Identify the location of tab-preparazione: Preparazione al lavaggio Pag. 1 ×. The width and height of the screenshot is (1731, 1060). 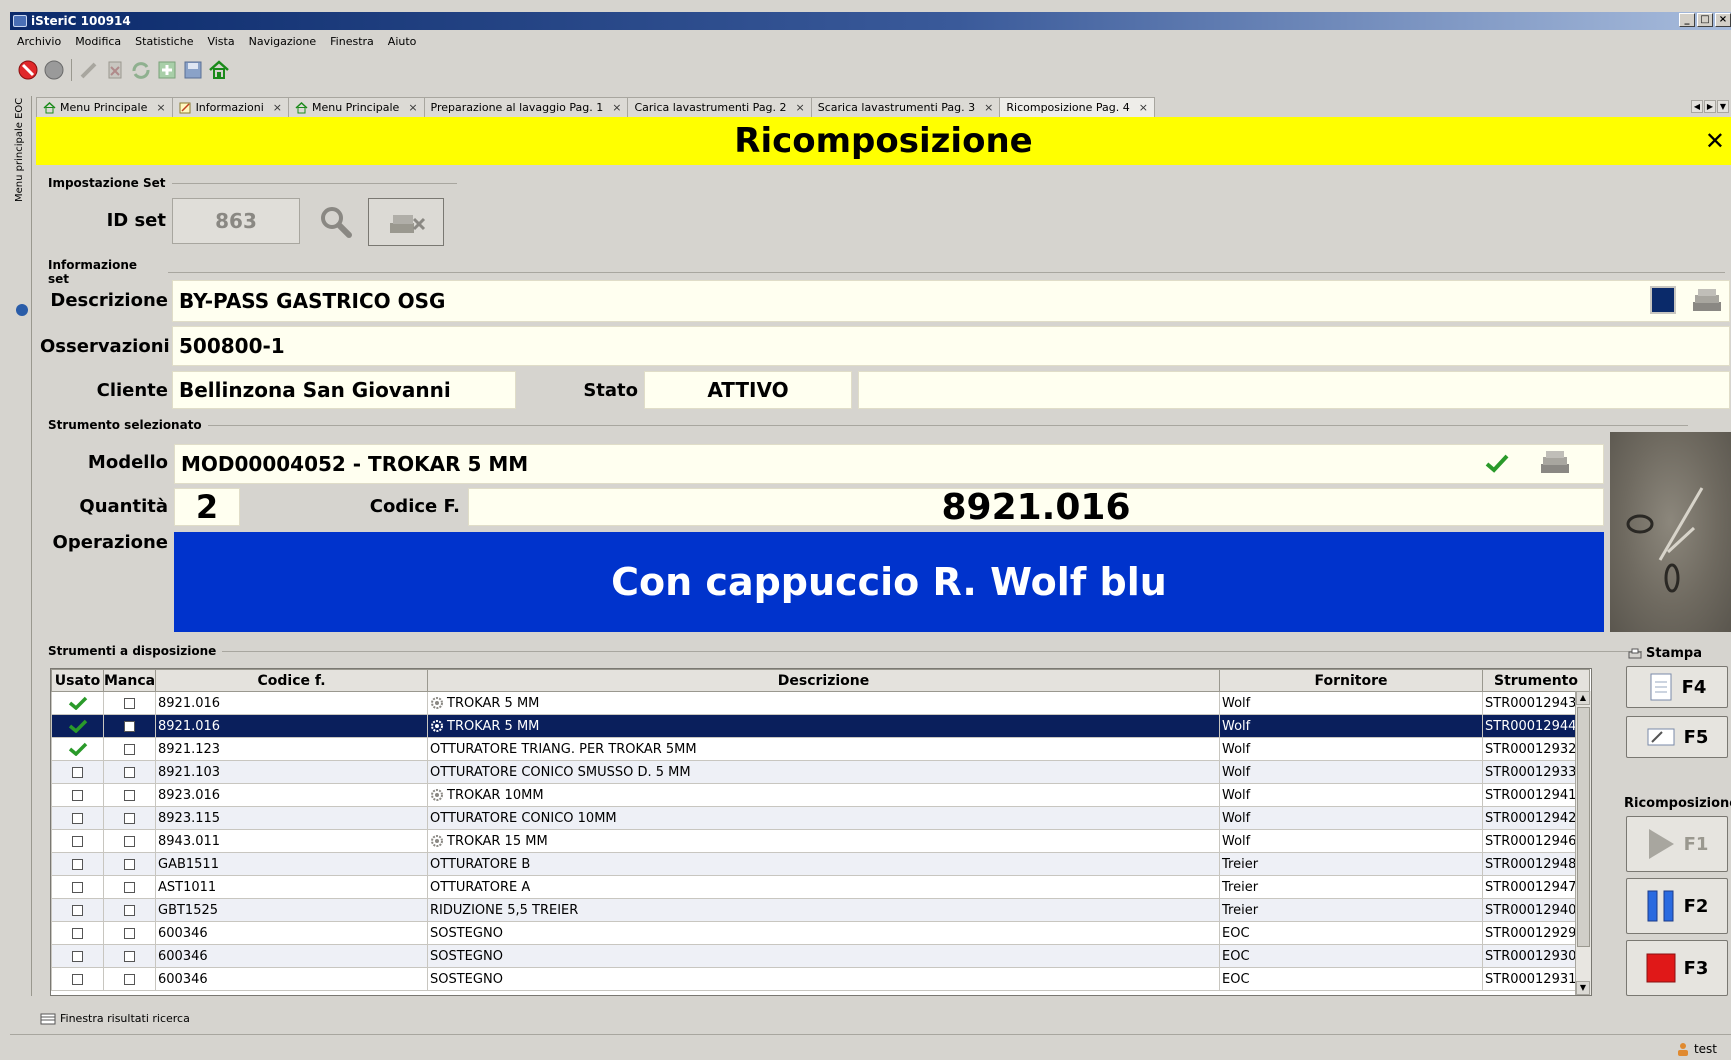
(526, 107).